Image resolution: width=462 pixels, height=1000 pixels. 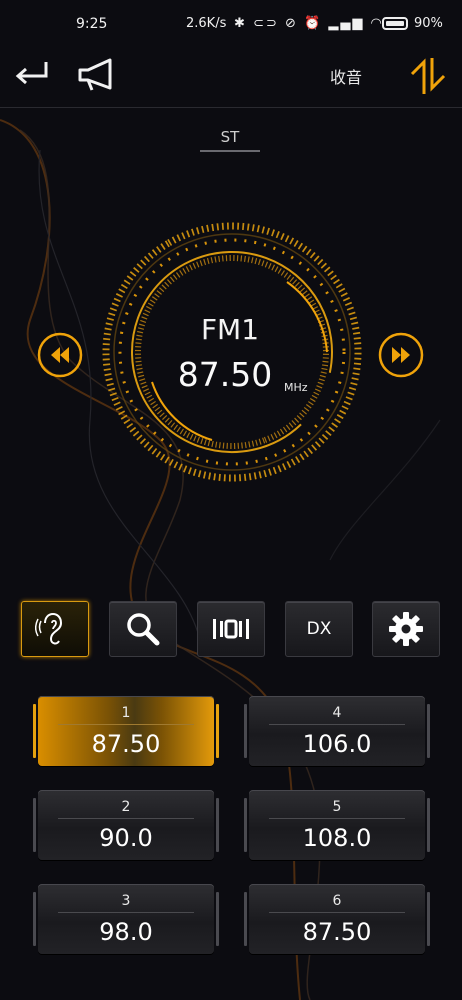 I want to click on back-button, so click(x=32, y=75).